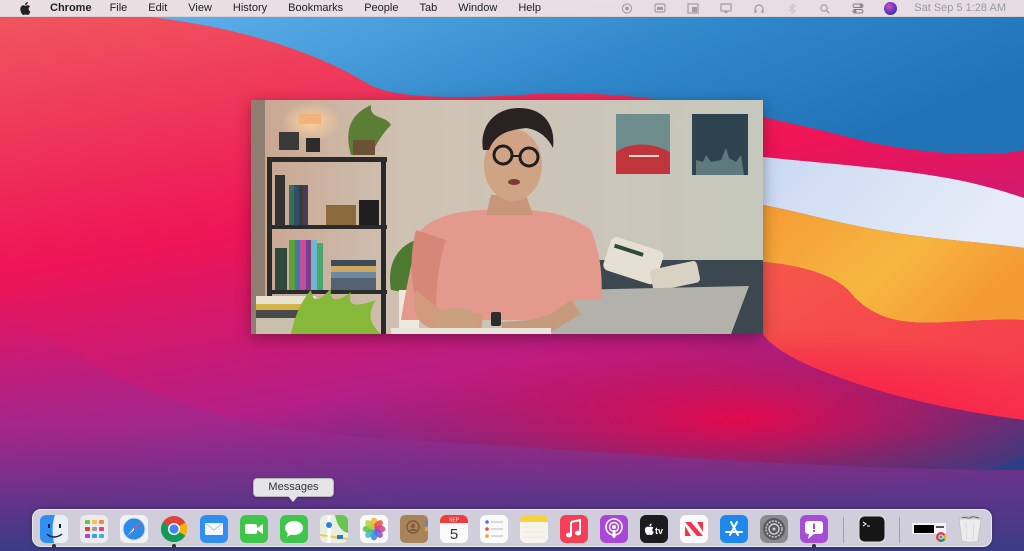  I want to click on podcasts-icon, so click(614, 529).